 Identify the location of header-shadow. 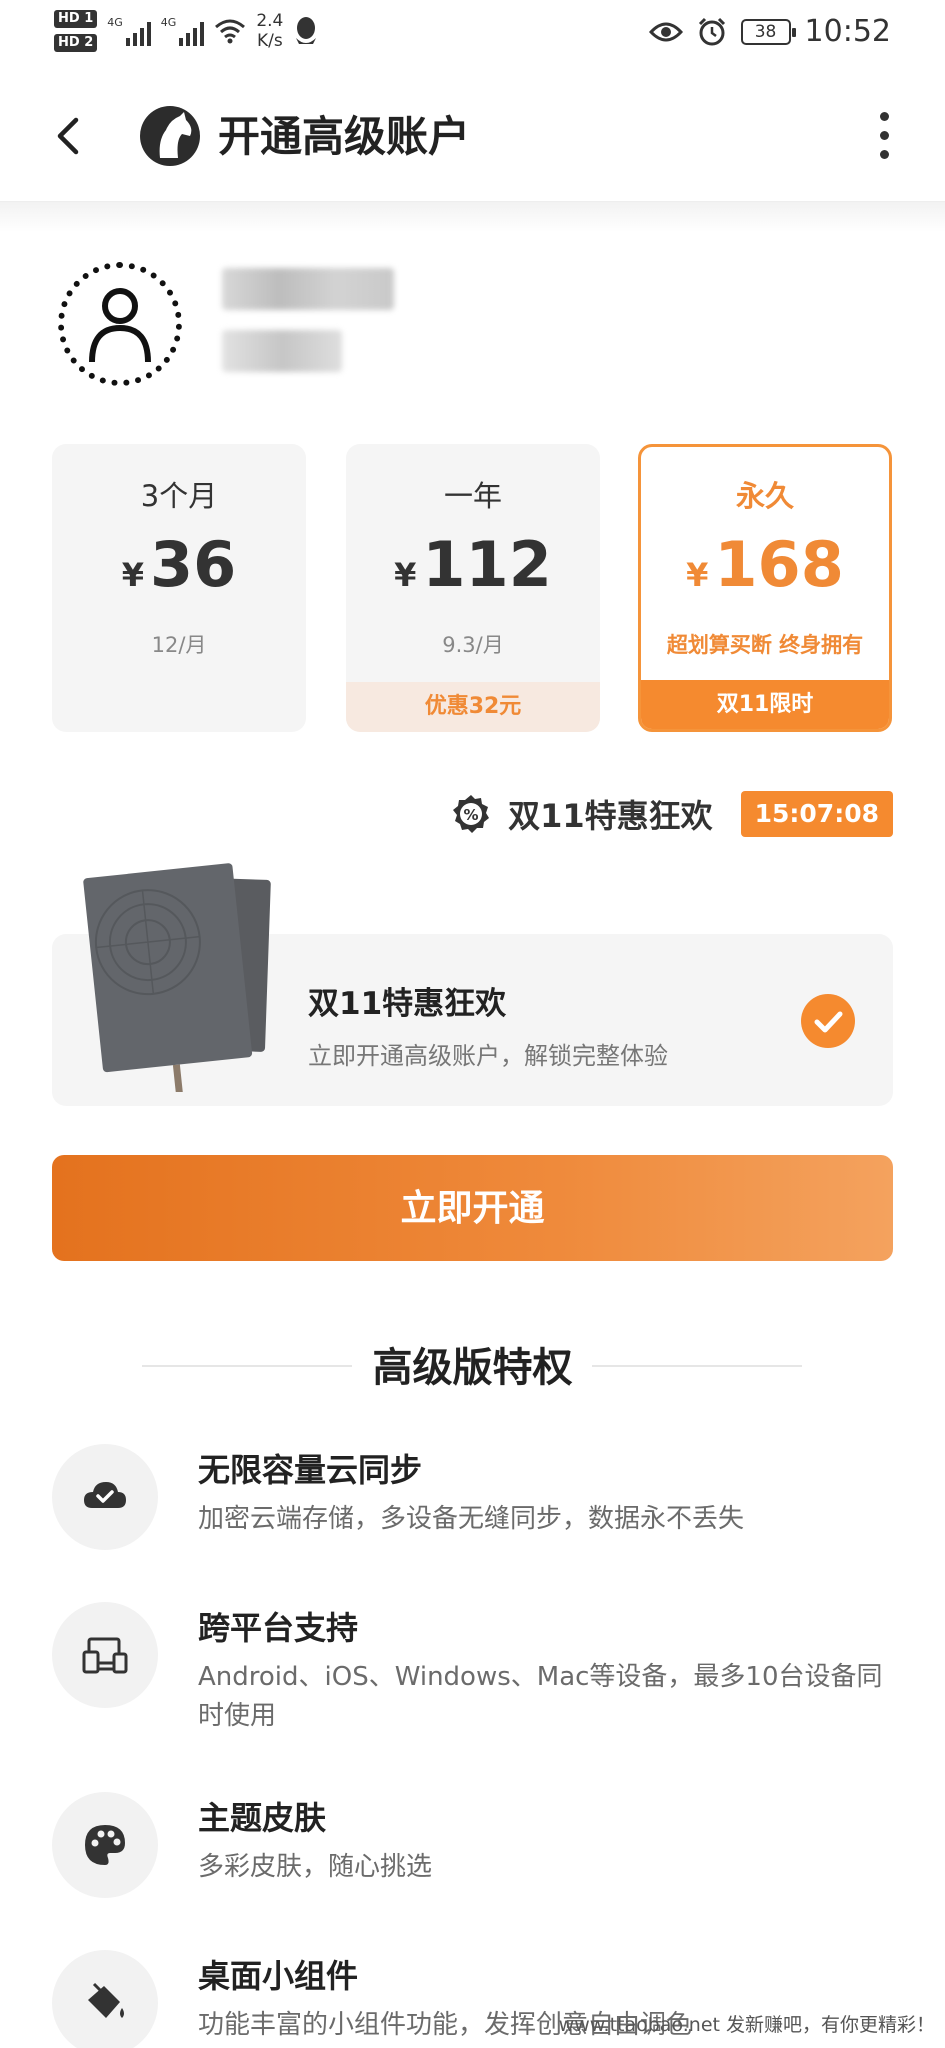
(472, 217).